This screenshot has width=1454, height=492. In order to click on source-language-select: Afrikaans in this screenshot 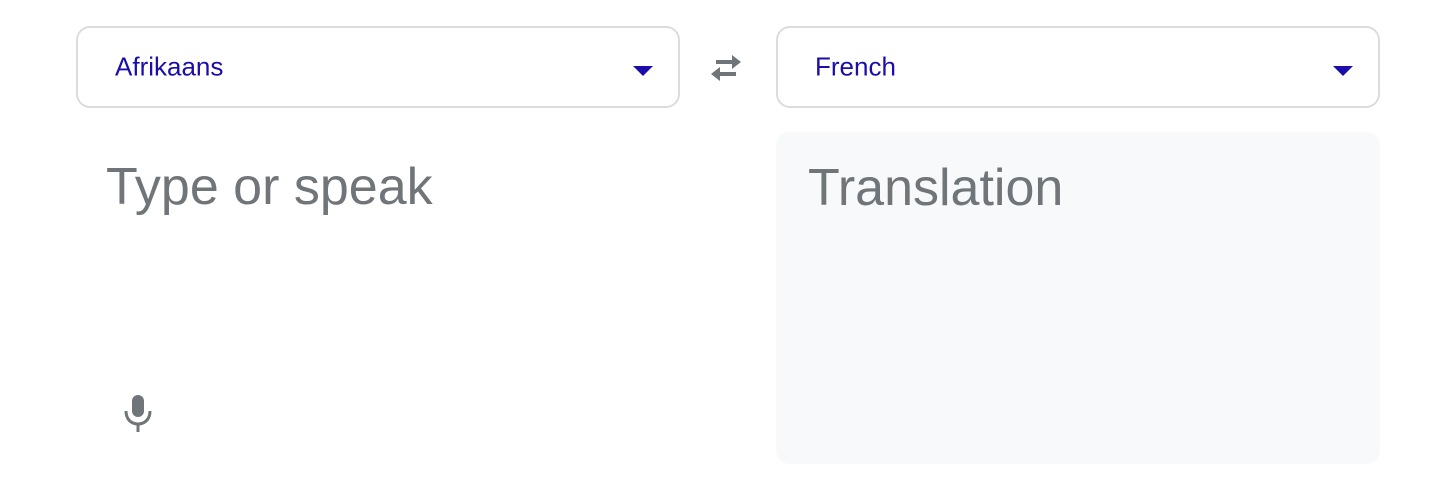, I will do `click(378, 67)`.